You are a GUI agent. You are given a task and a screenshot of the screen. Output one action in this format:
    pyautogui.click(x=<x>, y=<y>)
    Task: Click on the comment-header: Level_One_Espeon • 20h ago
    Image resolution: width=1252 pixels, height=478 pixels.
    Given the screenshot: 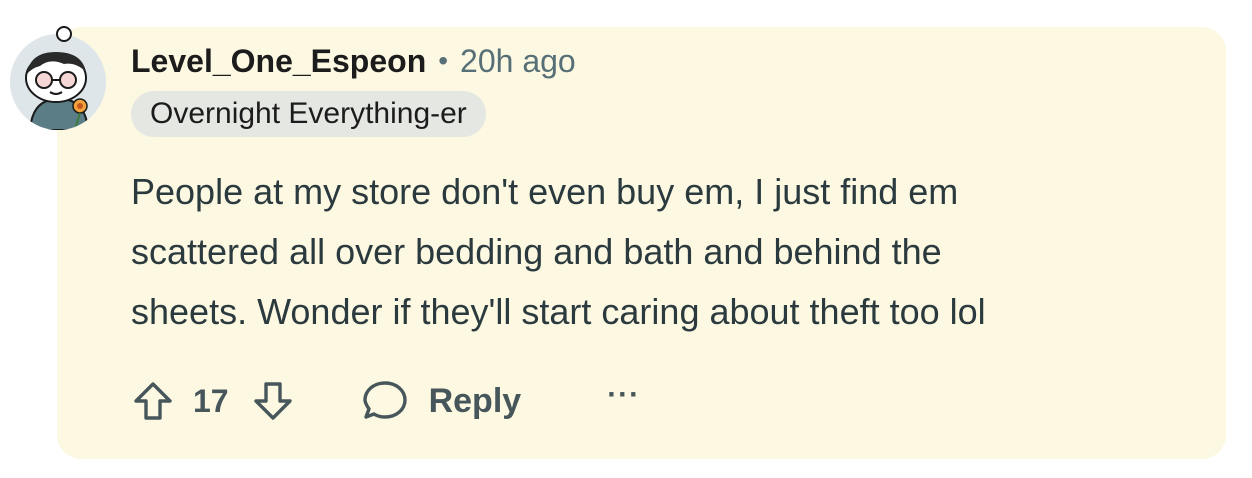 What is the action you would take?
    pyautogui.click(x=353, y=61)
    